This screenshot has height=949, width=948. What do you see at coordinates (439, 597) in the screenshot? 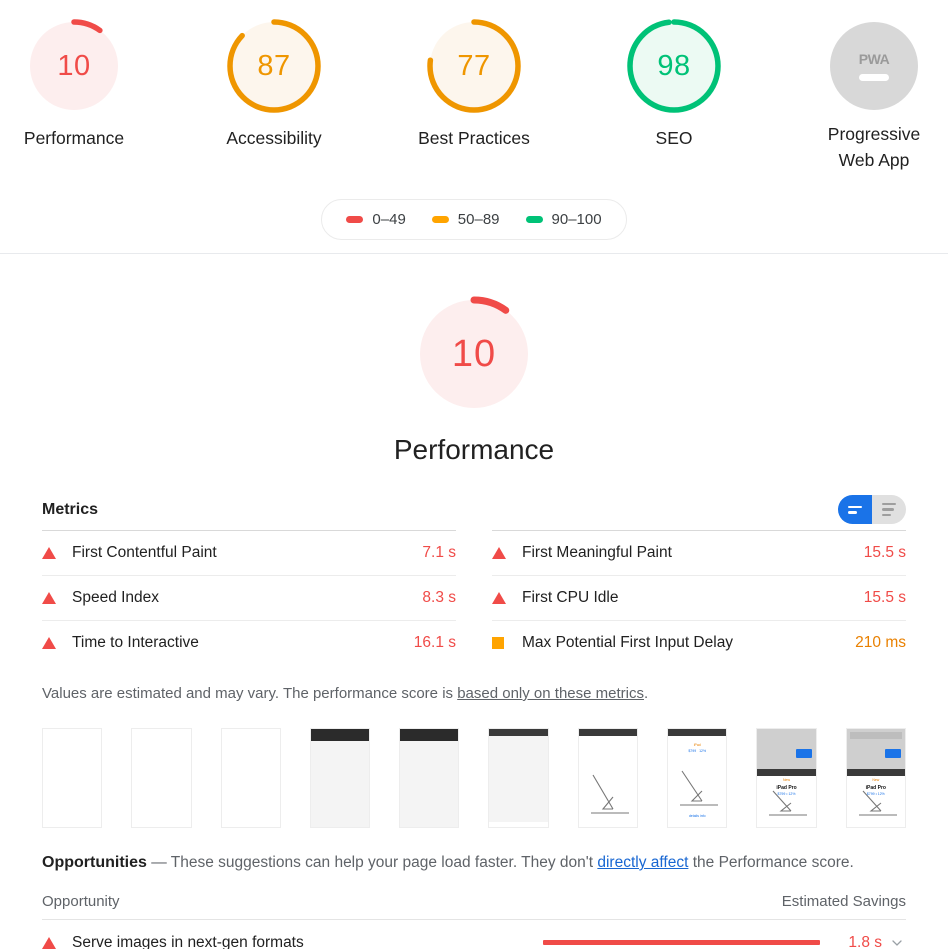
I see `metric-value: 8.3 s` at bounding box center [439, 597].